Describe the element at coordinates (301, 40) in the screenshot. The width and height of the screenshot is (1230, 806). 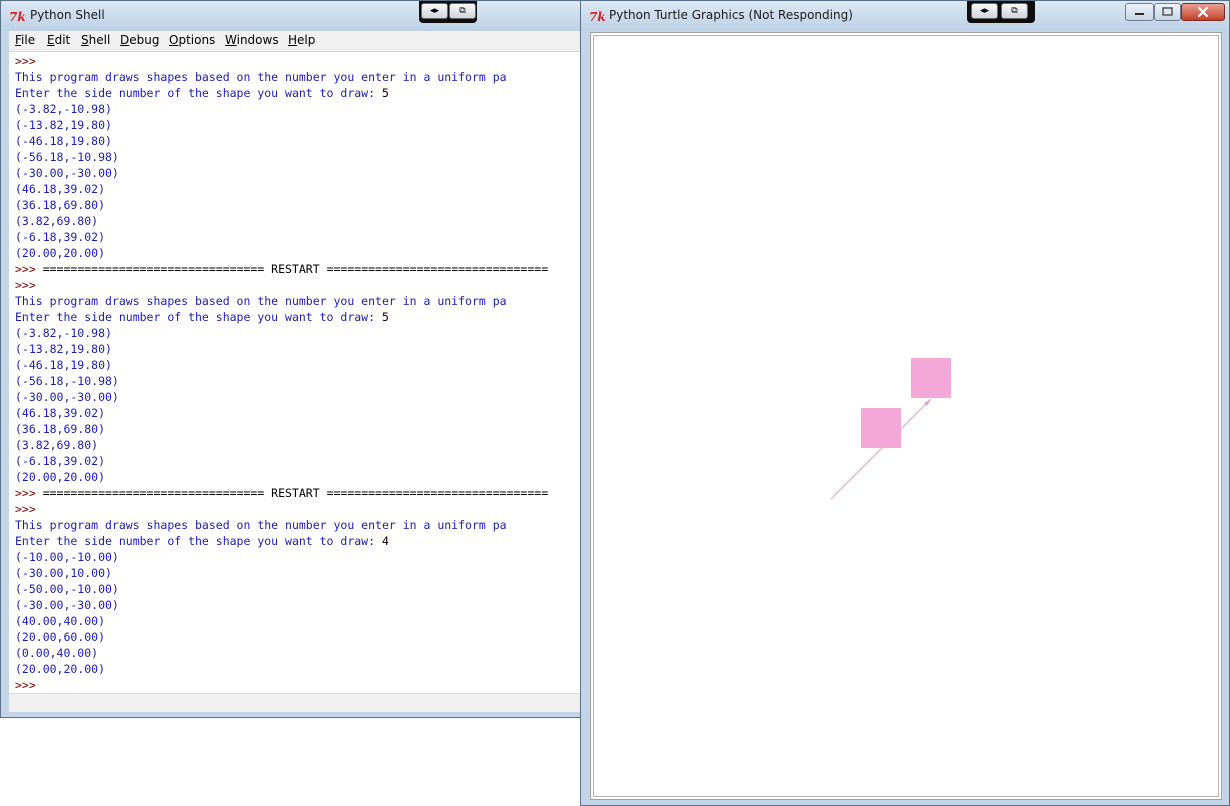
I see `menu-help: Help` at that location.